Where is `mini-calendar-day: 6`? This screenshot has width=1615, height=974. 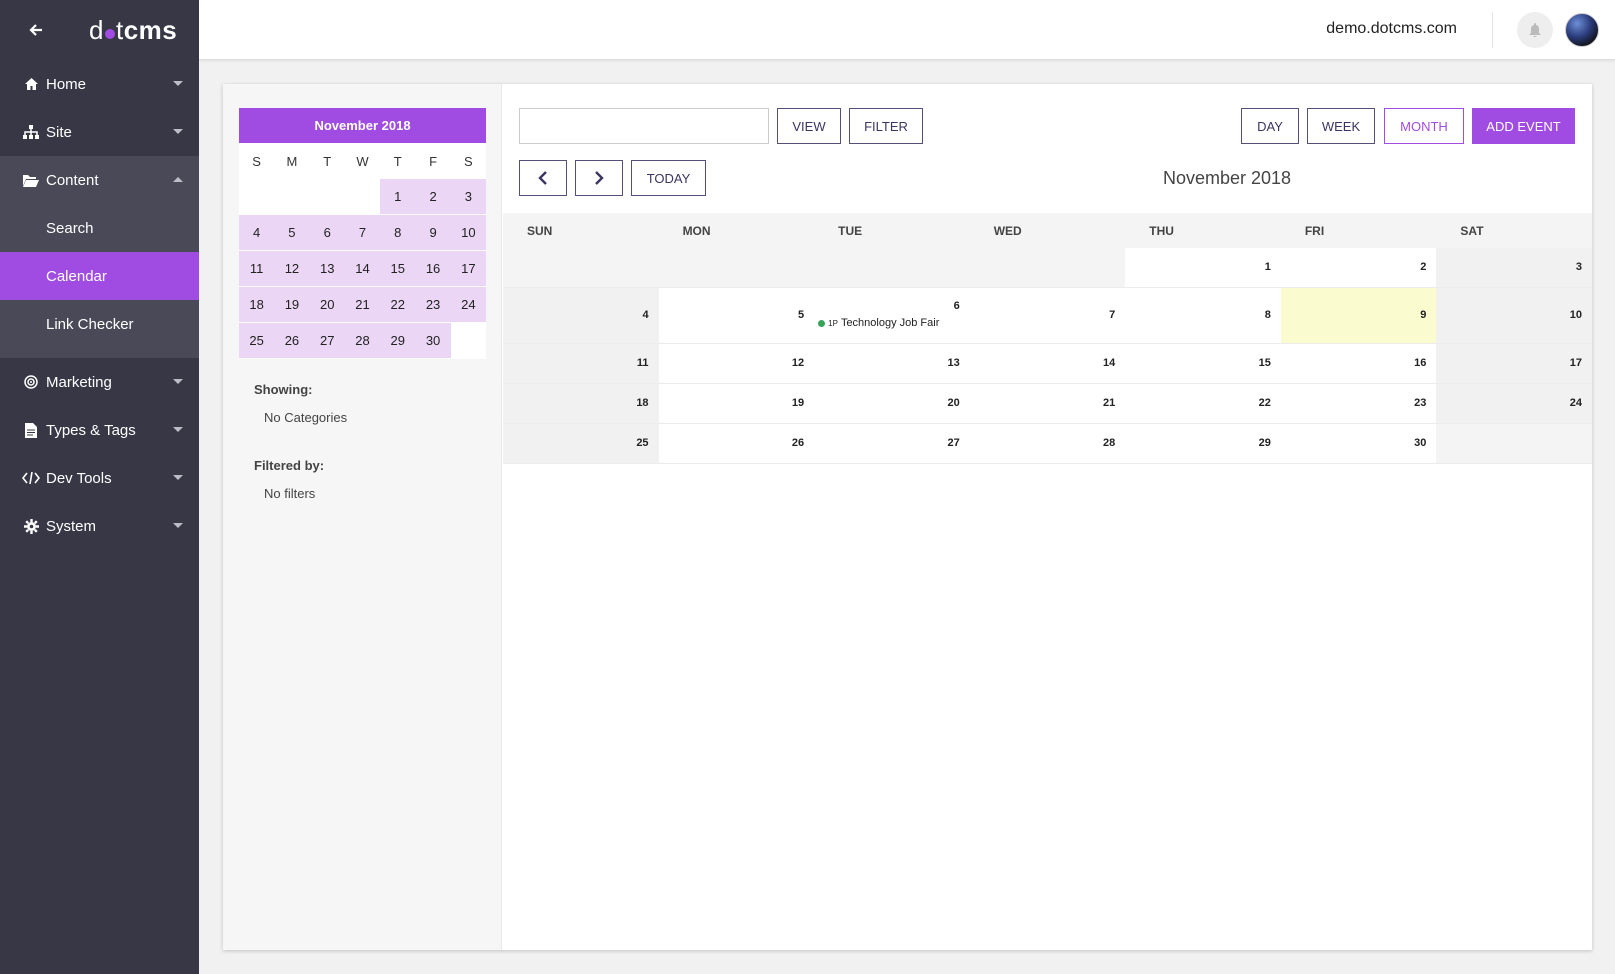 mini-calendar-day: 6 is located at coordinates (327, 233).